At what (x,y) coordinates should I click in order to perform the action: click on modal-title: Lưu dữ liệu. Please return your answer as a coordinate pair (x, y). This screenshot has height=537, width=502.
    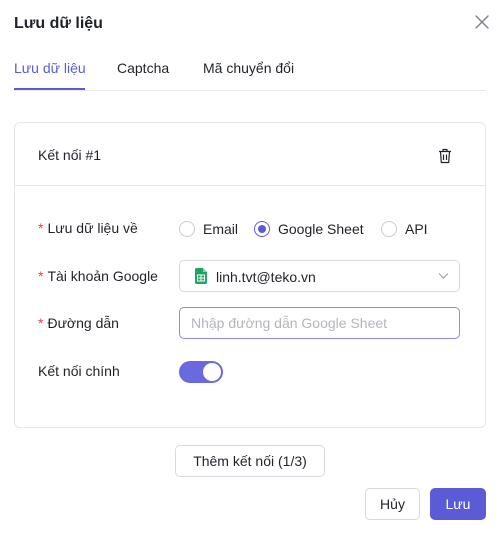
    Looking at the image, I should click on (58, 23).